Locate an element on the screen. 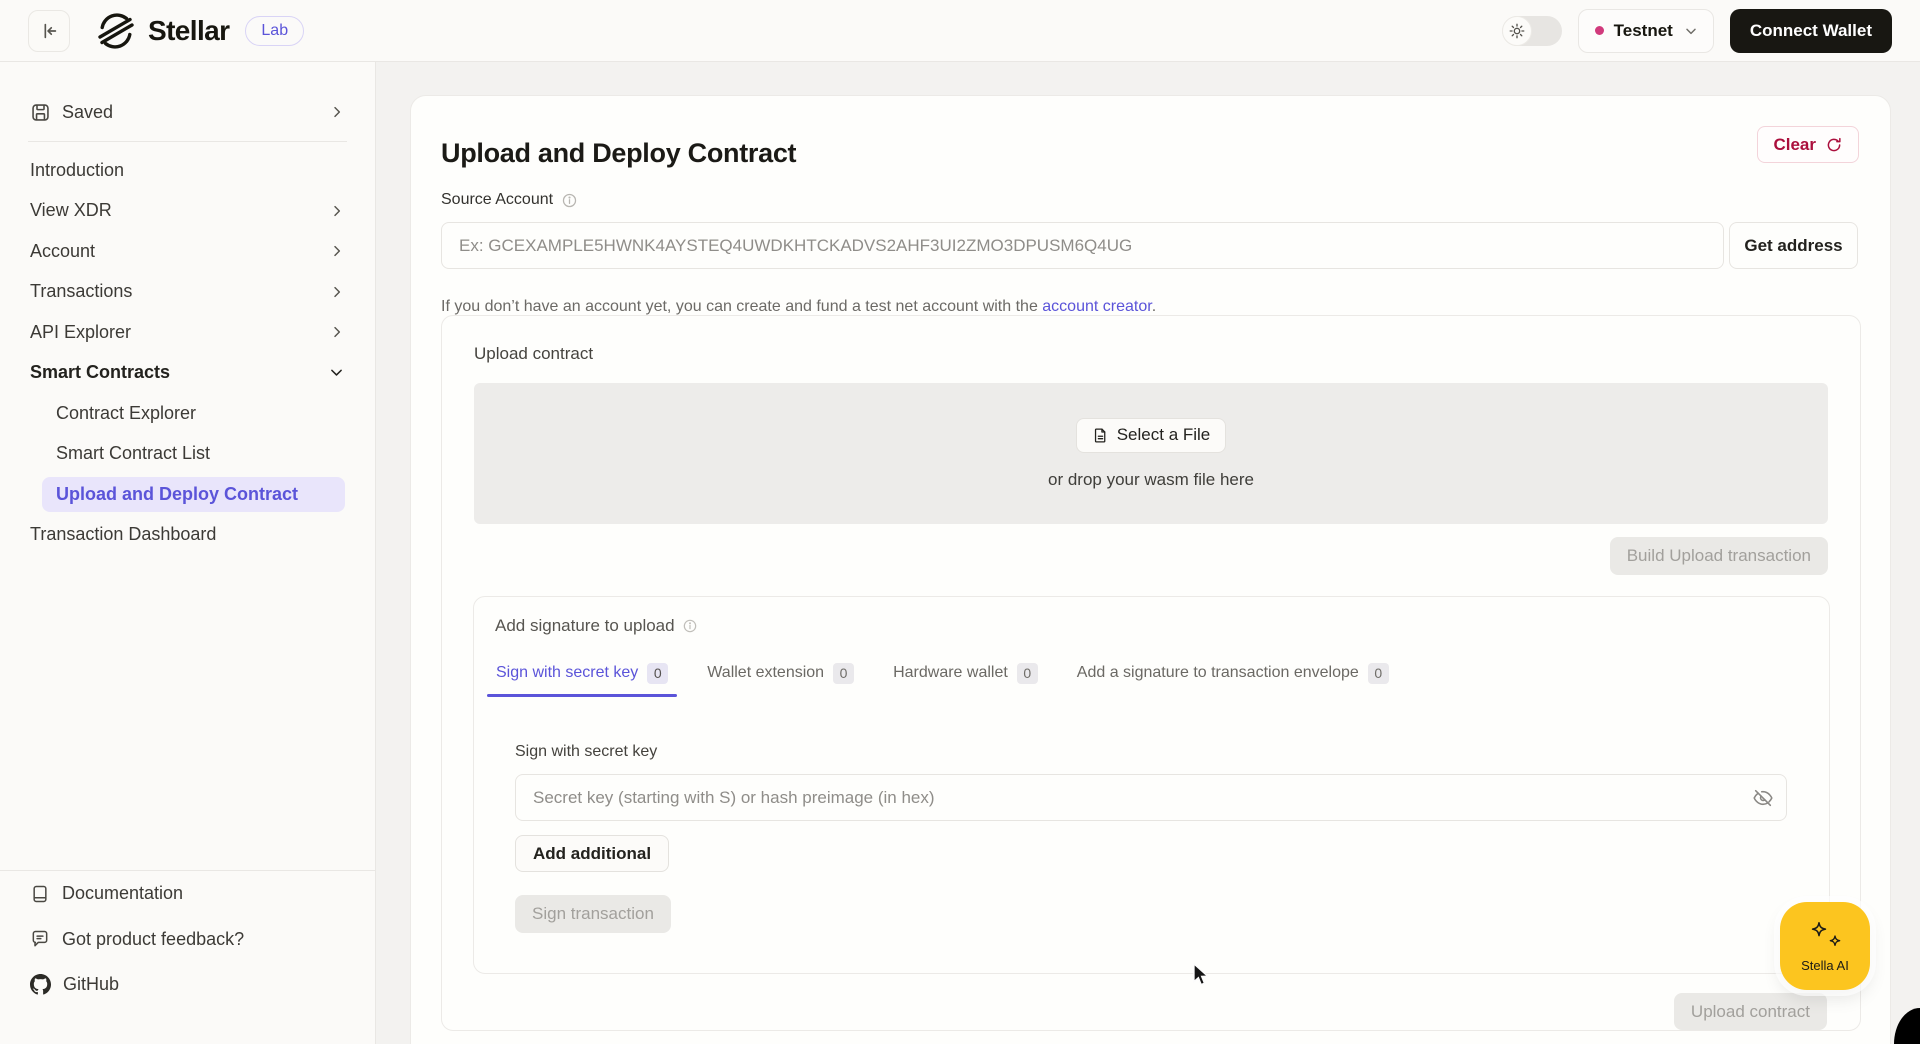 The image size is (1920, 1044). clear-button: Clear is located at coordinates (1808, 144).